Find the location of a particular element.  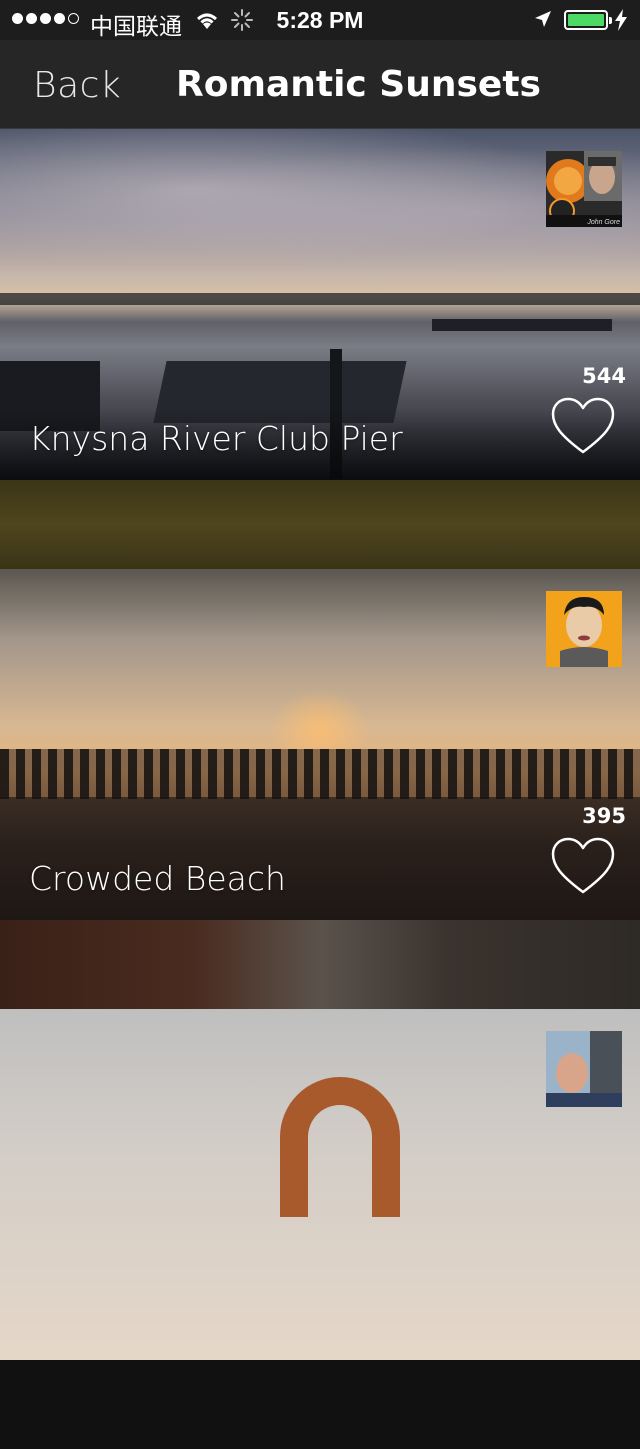

back-button: Back is located at coordinates (77, 85).